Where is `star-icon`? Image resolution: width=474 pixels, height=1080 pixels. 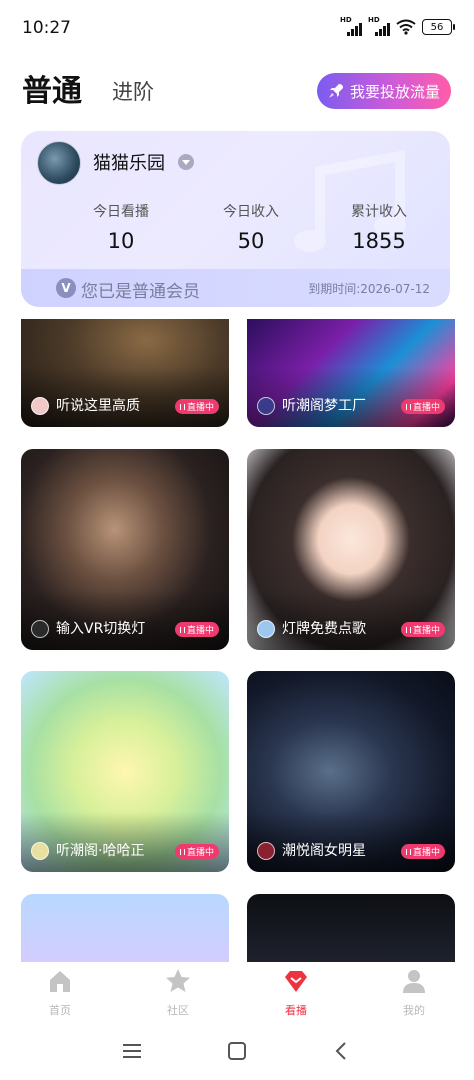 star-icon is located at coordinates (178, 980).